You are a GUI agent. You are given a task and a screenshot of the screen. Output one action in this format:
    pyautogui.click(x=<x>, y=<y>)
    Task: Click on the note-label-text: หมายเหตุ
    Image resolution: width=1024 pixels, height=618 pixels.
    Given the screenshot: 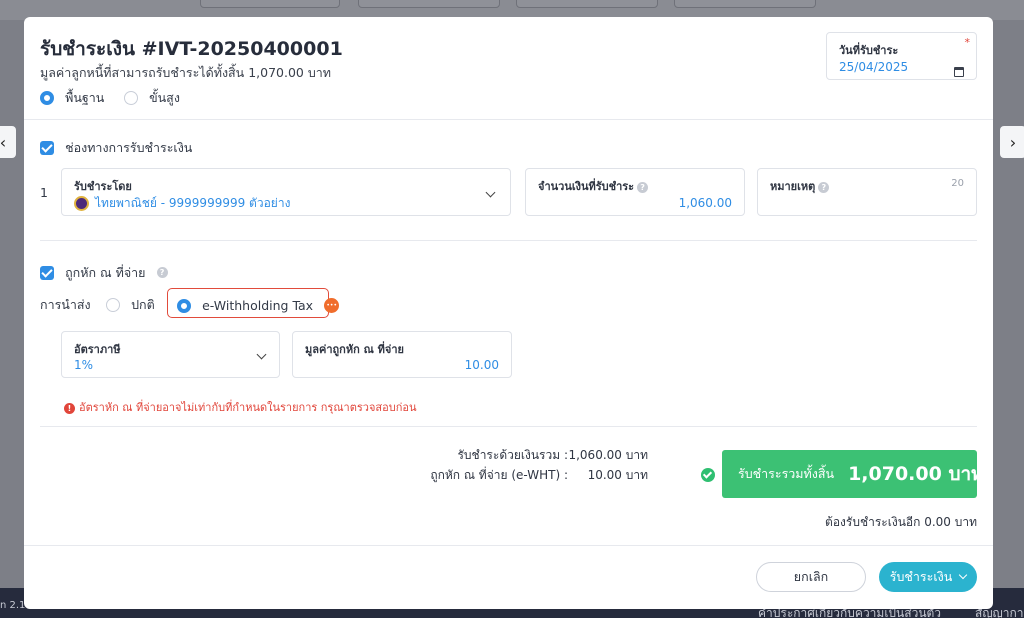 What is the action you would take?
    pyautogui.click(x=793, y=186)
    